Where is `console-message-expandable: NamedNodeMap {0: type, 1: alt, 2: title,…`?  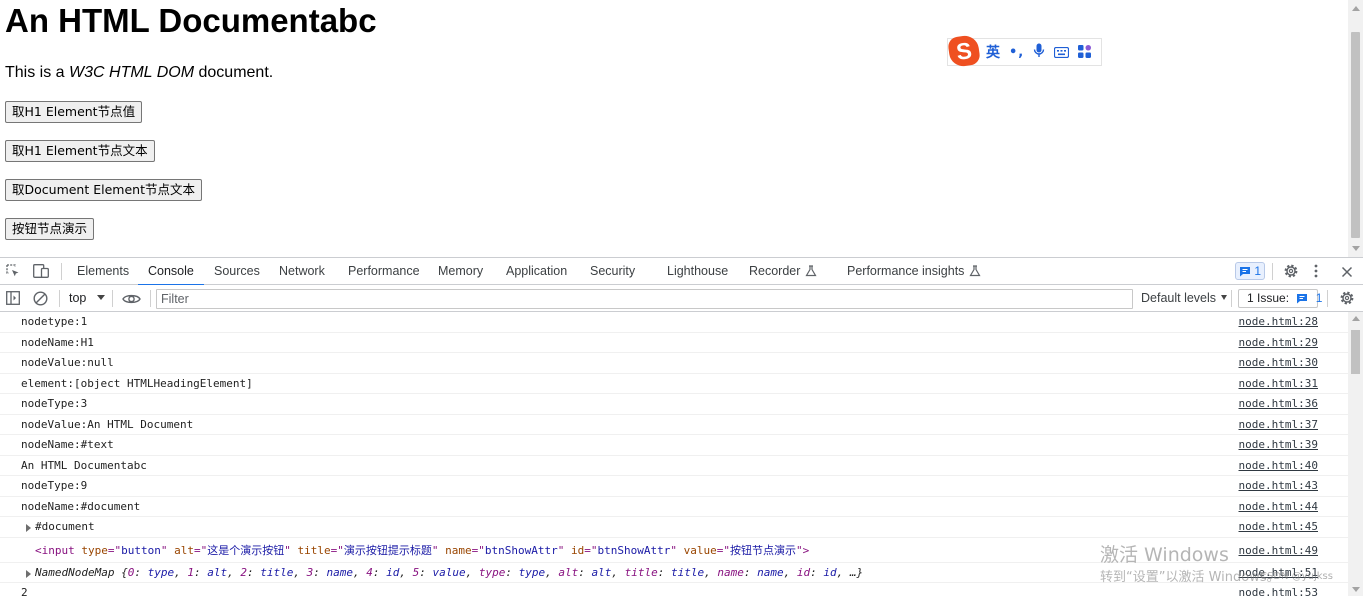
console-message-expandable: NamedNodeMap {0: type, 1: alt, 2: title,… is located at coordinates (674, 573).